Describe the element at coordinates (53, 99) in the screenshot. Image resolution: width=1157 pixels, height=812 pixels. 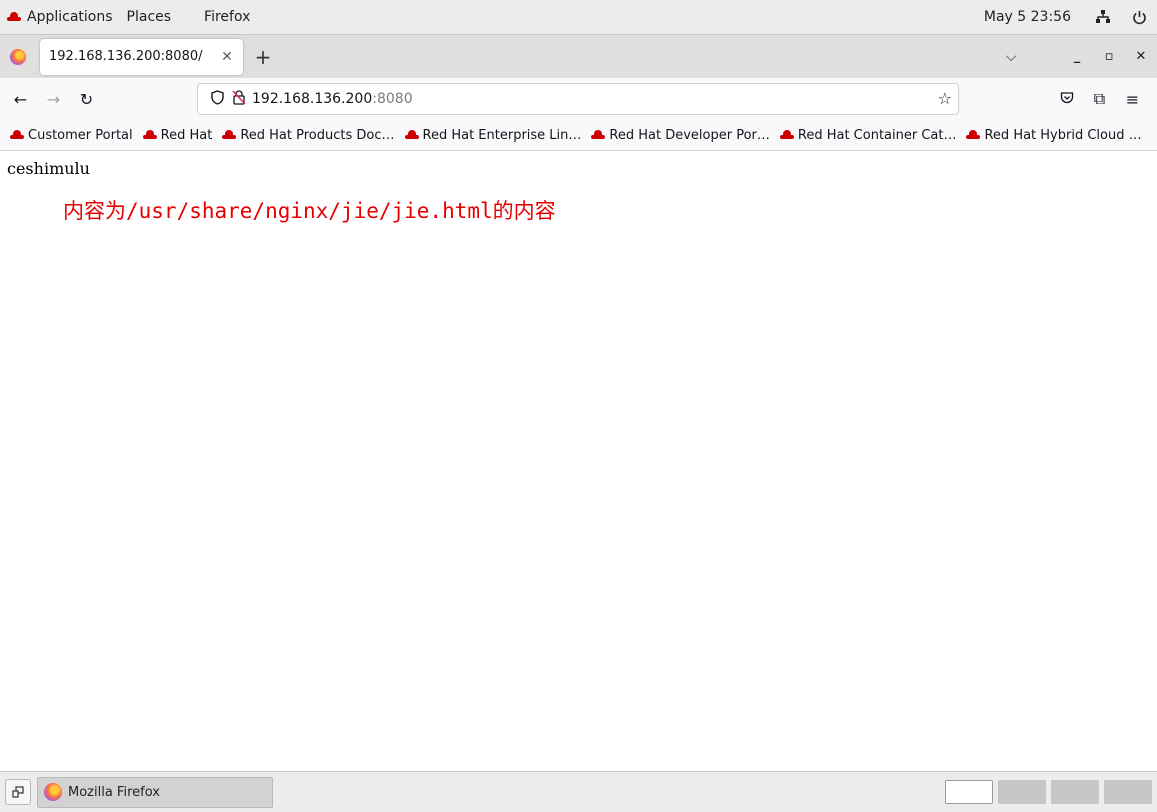
I see `forward-arrow-icon: →` at that location.